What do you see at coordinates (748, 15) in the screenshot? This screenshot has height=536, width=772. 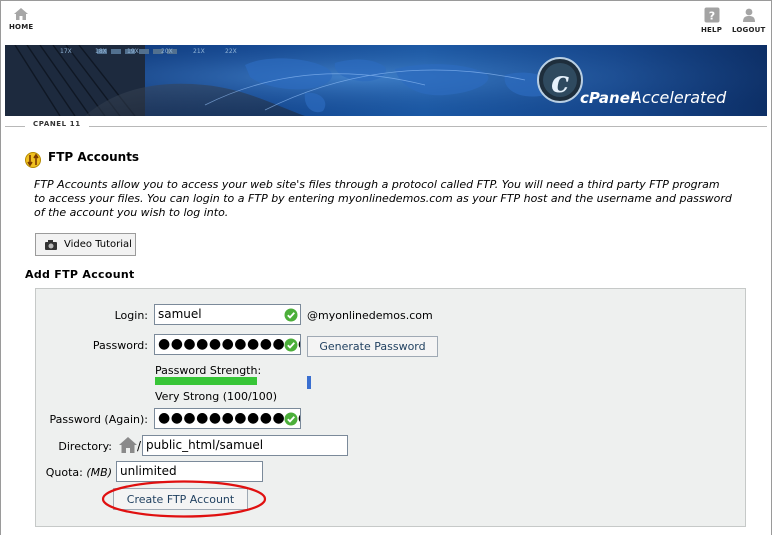 I see `logout-icon` at bounding box center [748, 15].